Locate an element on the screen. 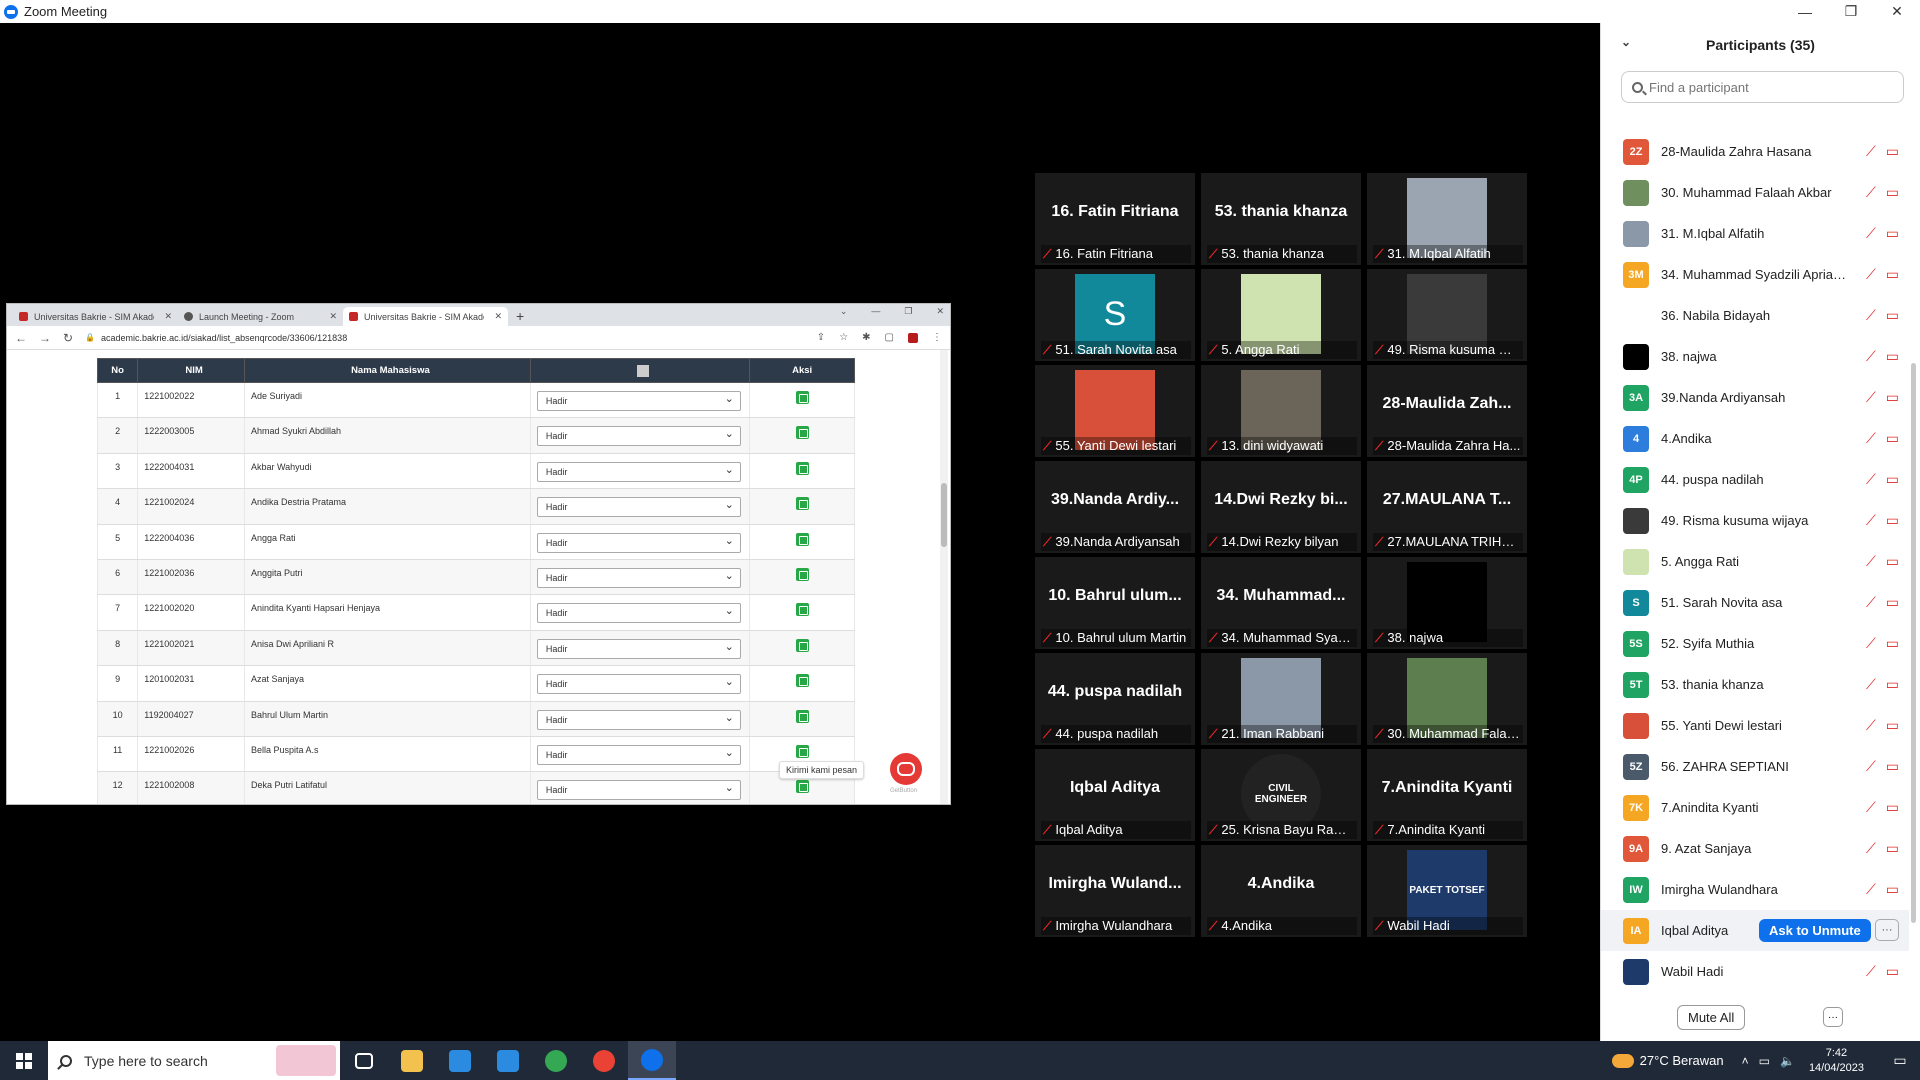 This screenshot has width=1920, height=1080. weather-widget: 27°C Berawan is located at coordinates (1667, 1060).